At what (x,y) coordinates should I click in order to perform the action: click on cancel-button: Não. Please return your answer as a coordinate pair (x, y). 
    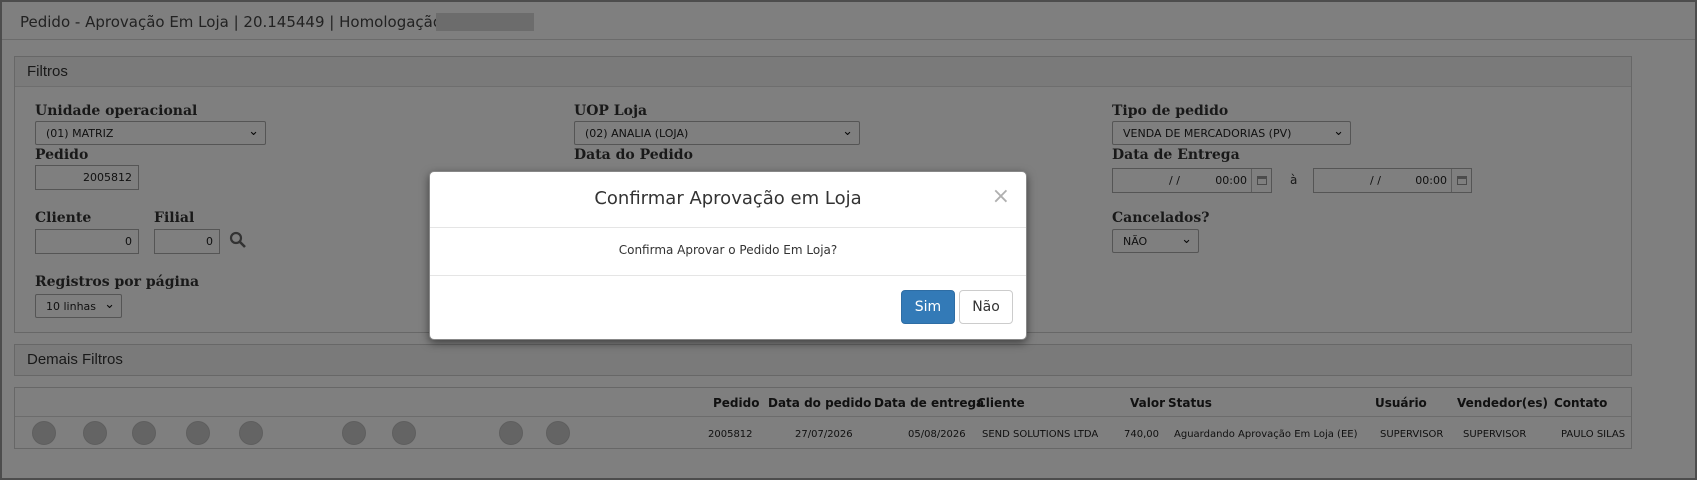
    Looking at the image, I should click on (986, 307).